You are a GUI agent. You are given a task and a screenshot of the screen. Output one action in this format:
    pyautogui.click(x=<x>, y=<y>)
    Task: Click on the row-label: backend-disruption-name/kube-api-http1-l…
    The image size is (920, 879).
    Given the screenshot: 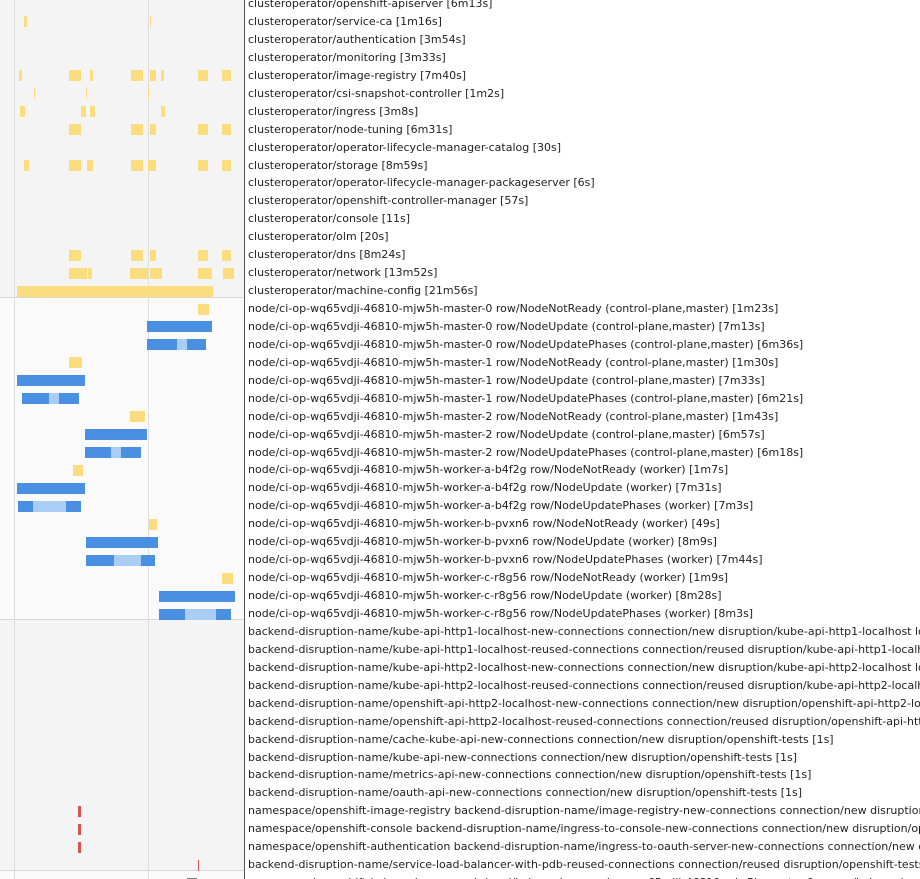 What is the action you would take?
    pyautogui.click(x=584, y=649)
    